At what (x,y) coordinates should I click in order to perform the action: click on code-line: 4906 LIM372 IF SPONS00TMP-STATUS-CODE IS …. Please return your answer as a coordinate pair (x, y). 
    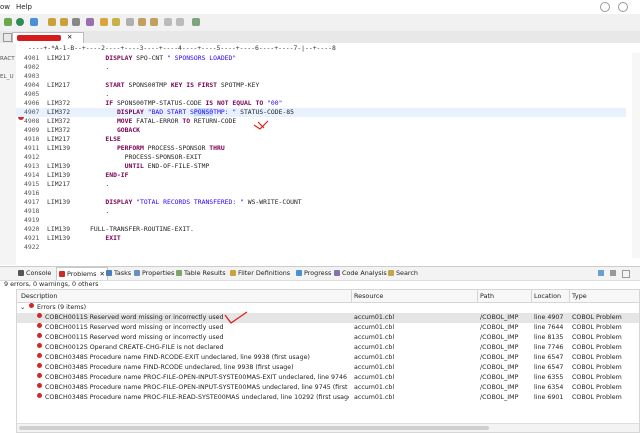
    Looking at the image, I should click on (321, 103).